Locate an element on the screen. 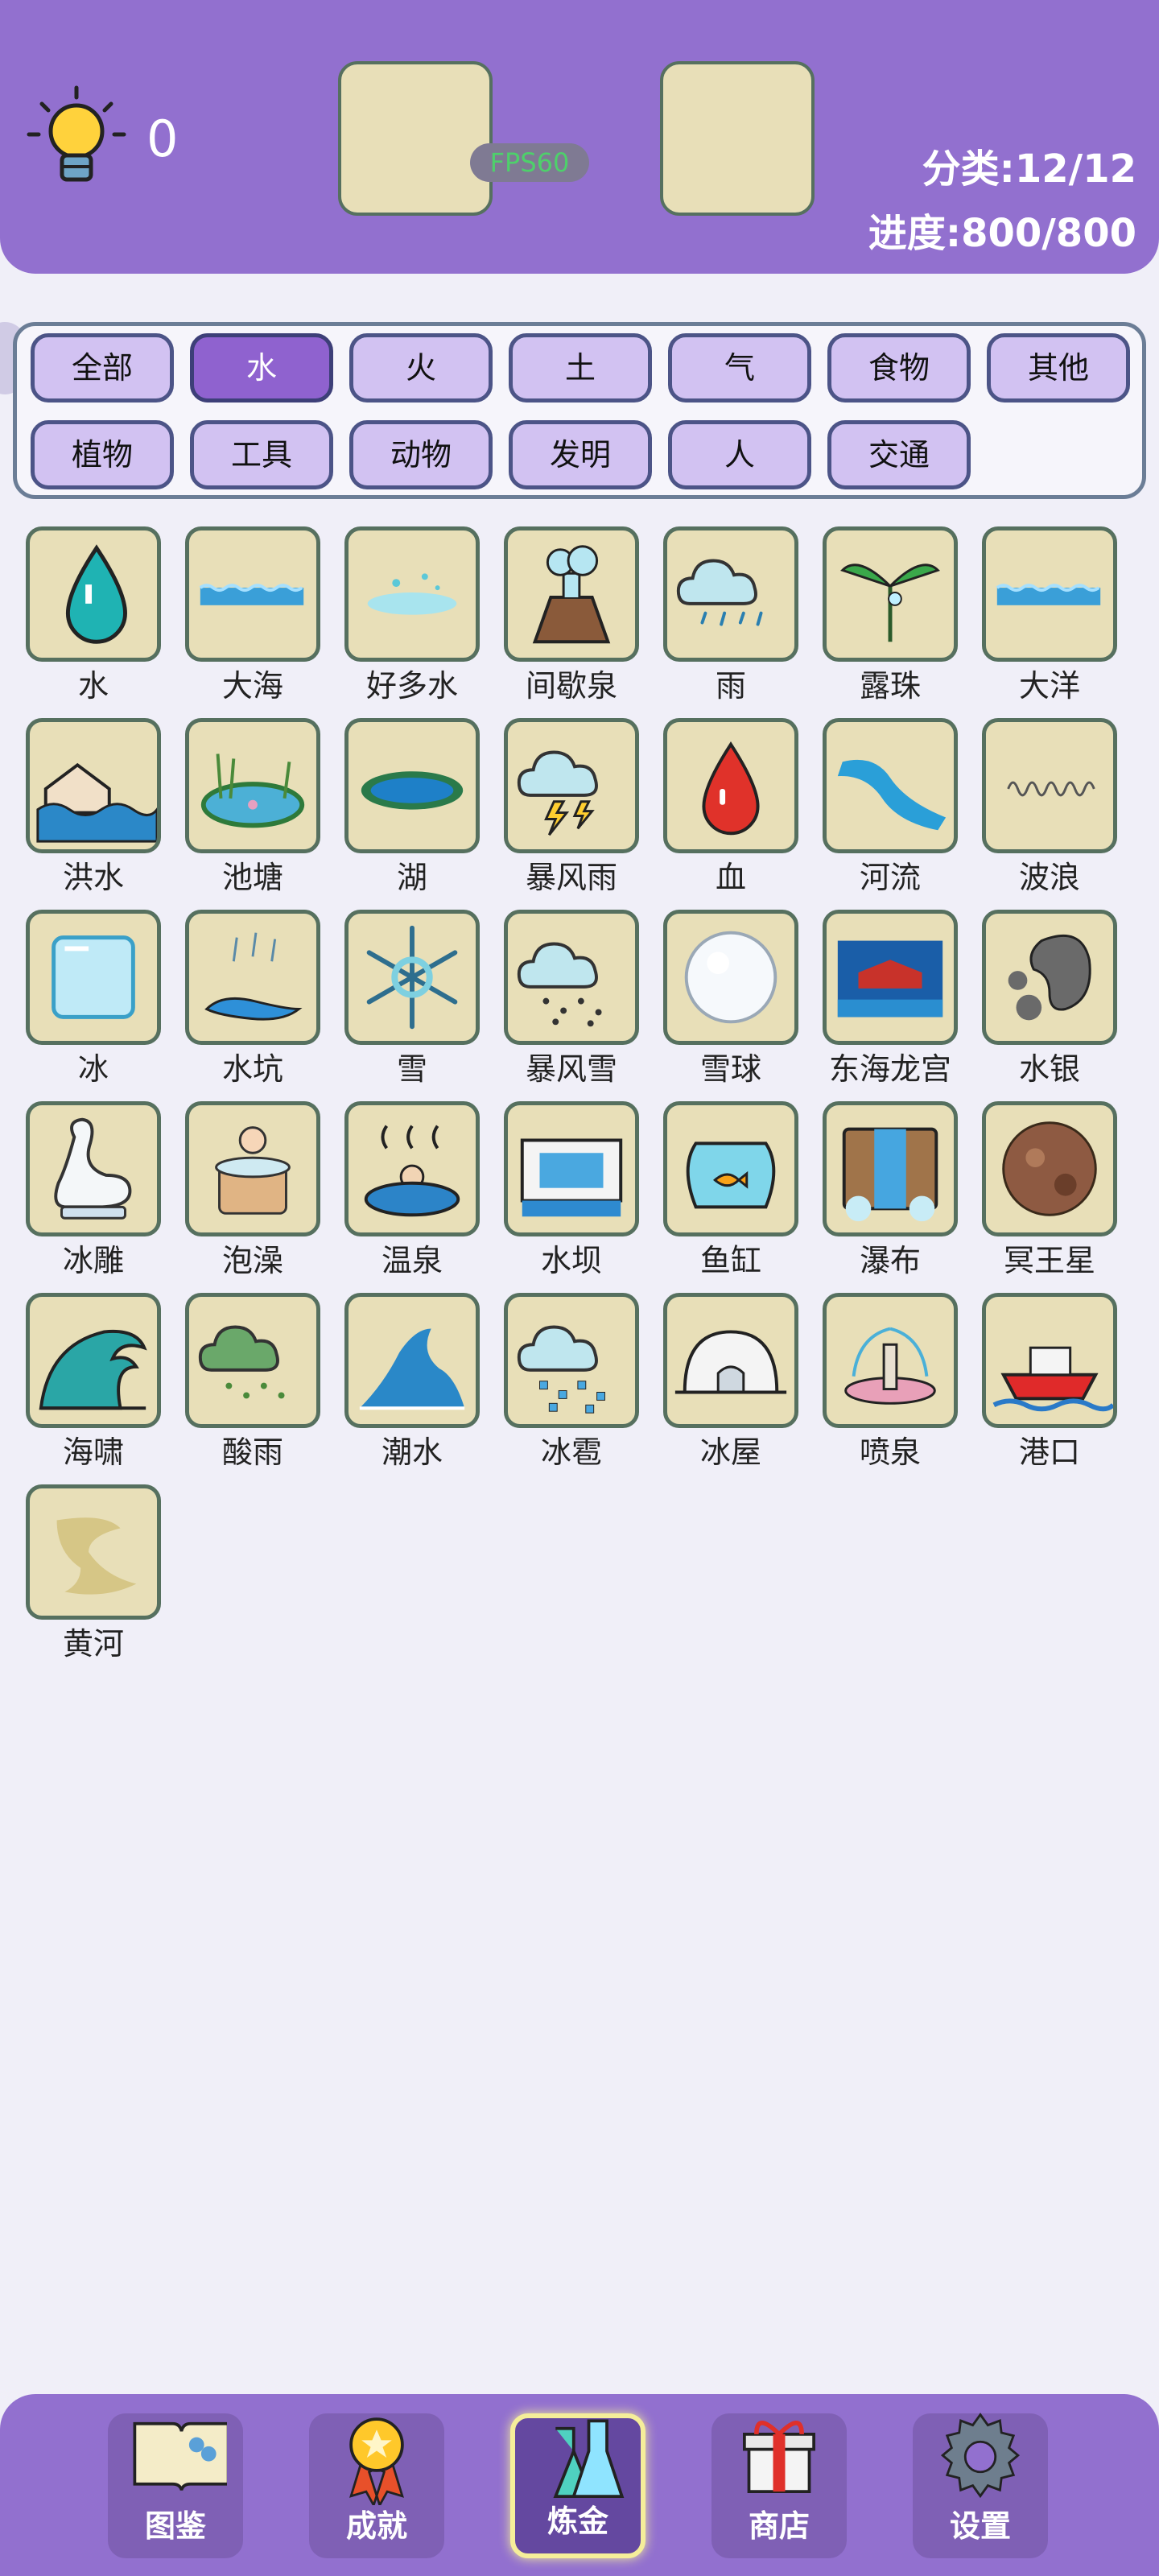 The width and height of the screenshot is (1159, 2576). element-card: 冥王星 is located at coordinates (1049, 1190).